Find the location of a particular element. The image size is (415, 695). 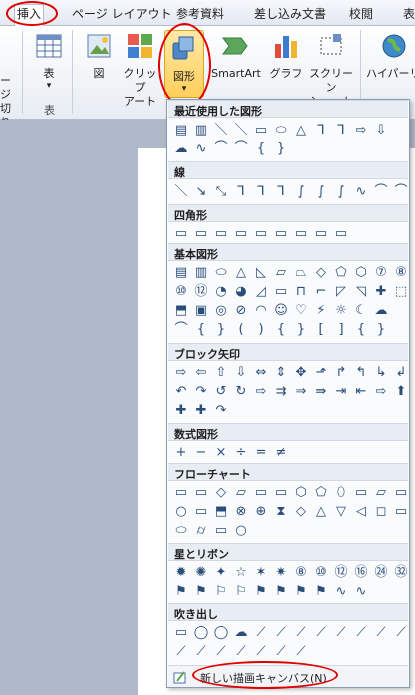

shape-arrows3-2-icon: ↷ is located at coordinates (221, 410).